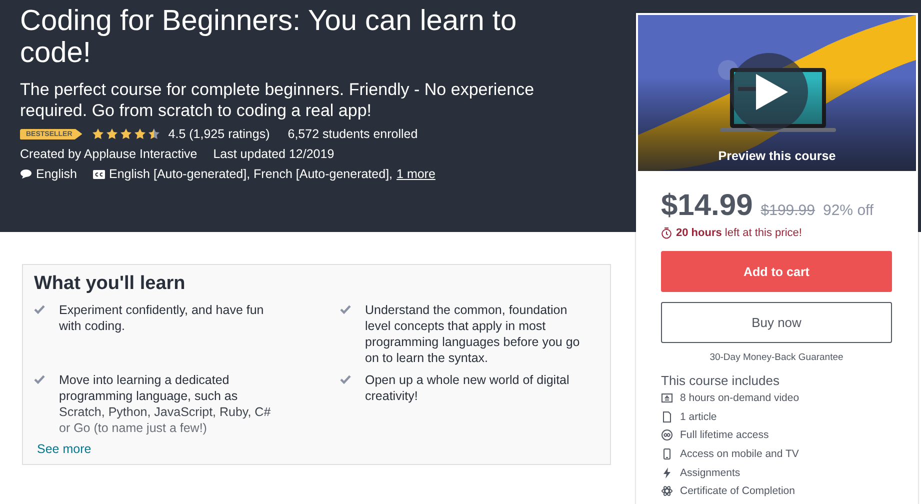  I want to click on captions-icon, so click(99, 174).